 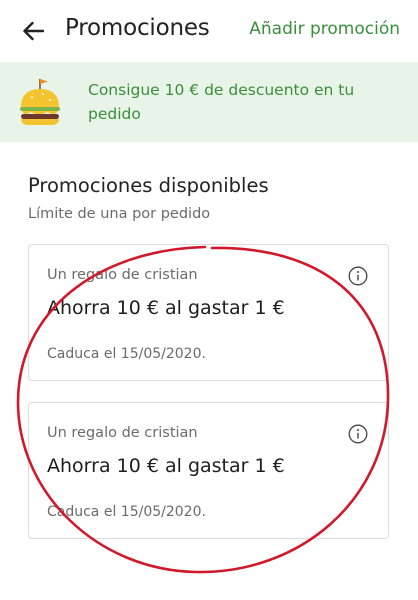 I want to click on top-app-bar: Promociones Añadir promoción, so click(x=209, y=31).